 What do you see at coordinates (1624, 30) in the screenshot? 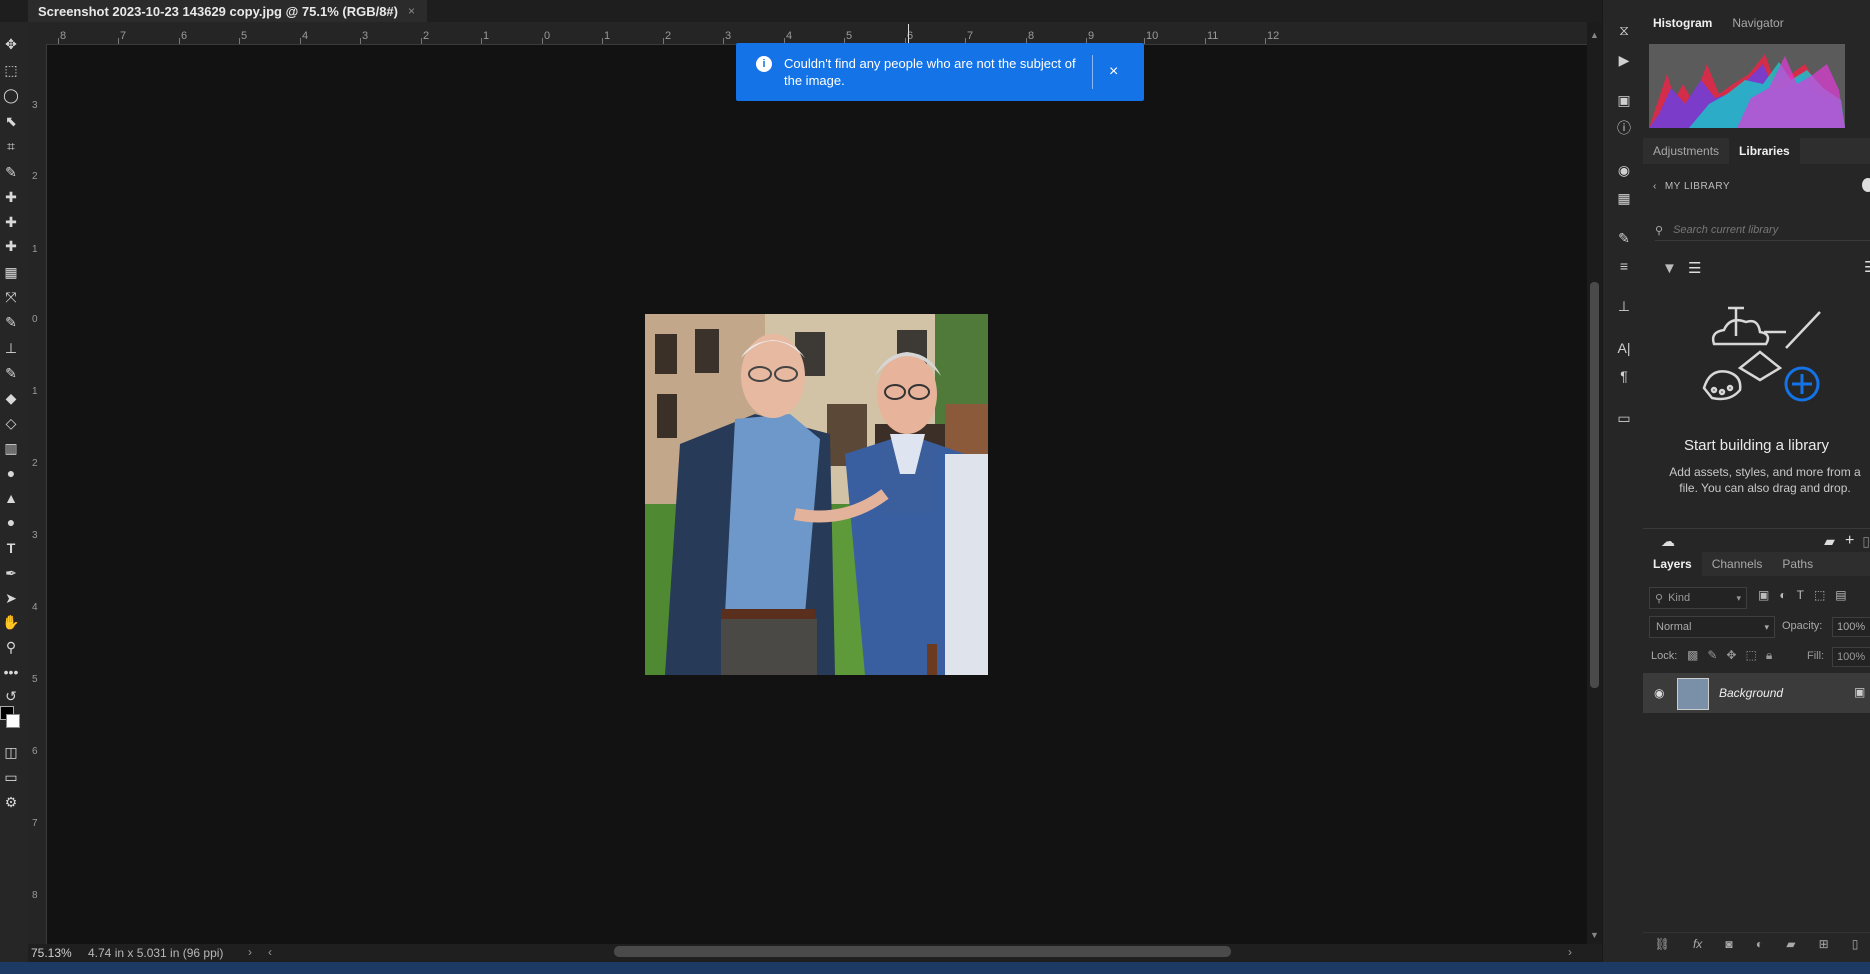
I see `history-icon: ⧖` at bounding box center [1624, 30].